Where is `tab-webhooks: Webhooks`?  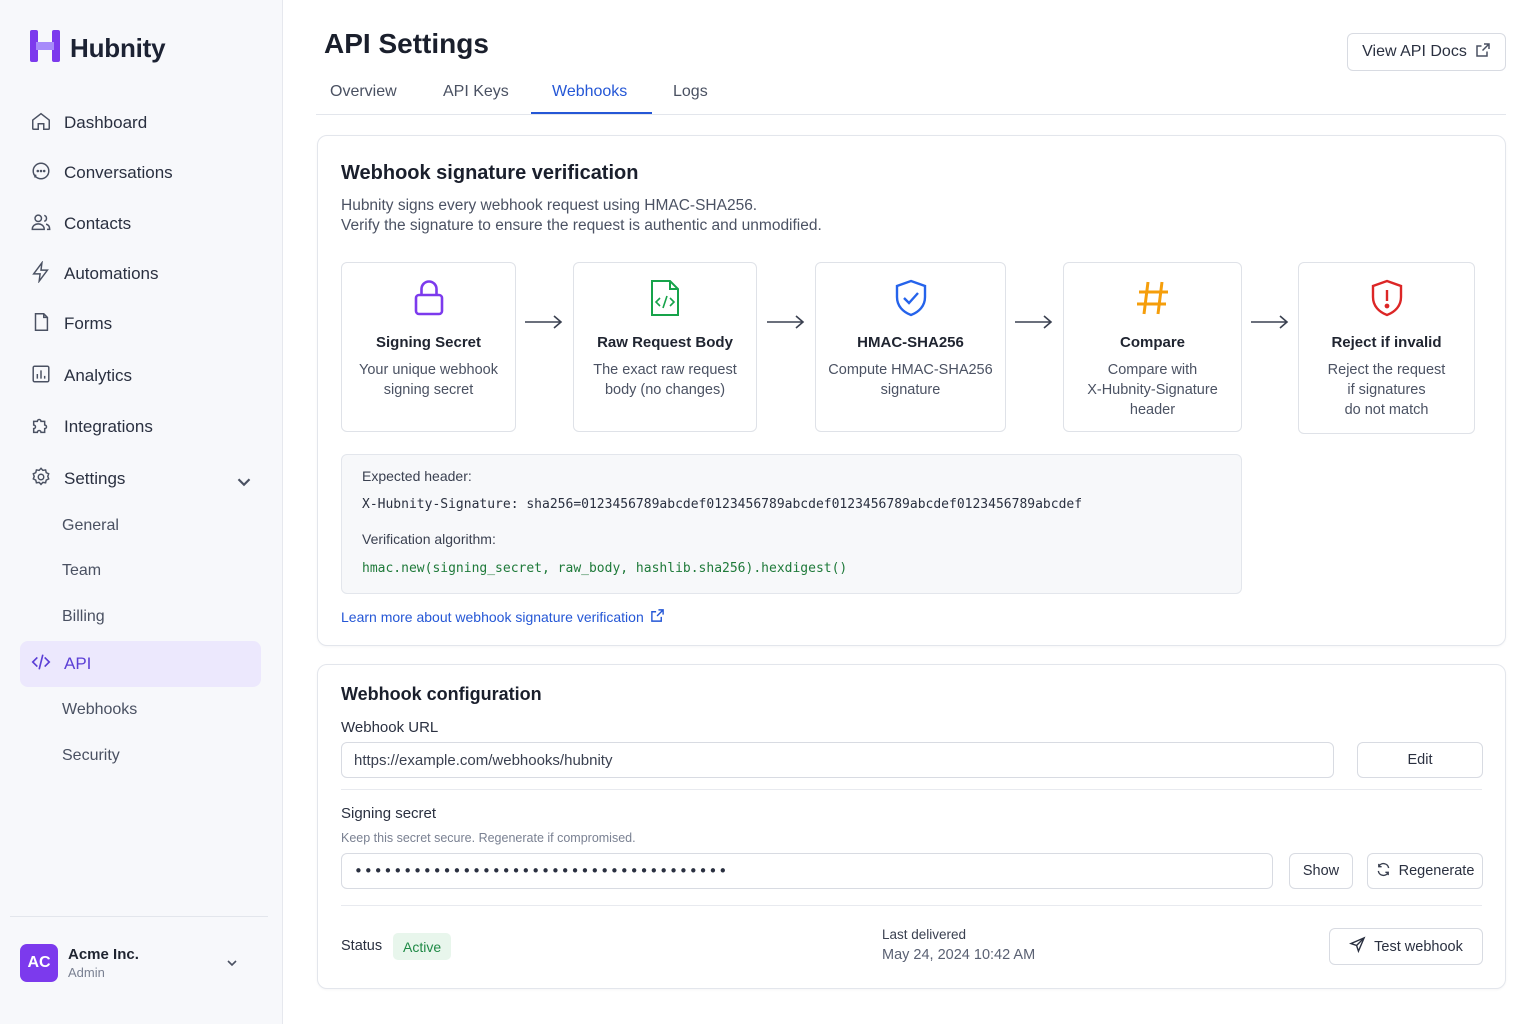
tab-webhooks: Webhooks is located at coordinates (589, 99).